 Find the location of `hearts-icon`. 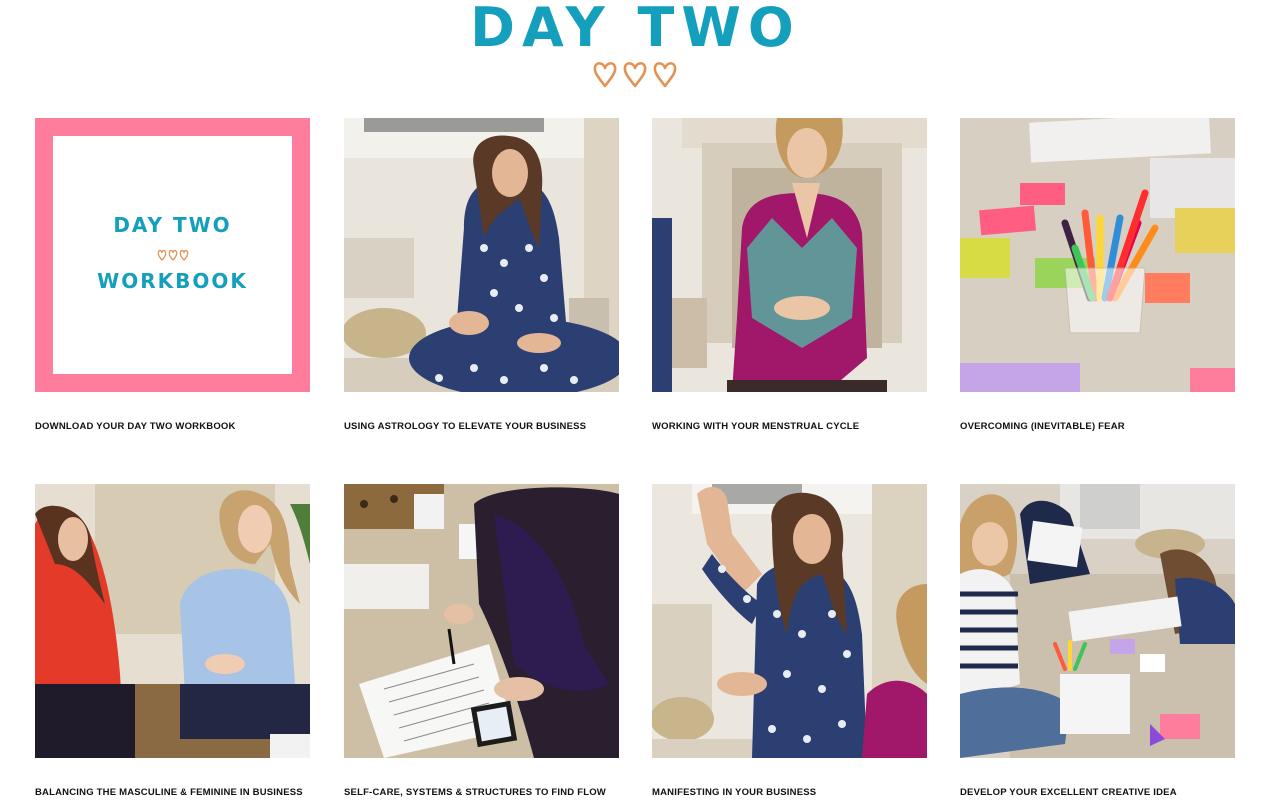

hearts-icon is located at coordinates (635, 75).